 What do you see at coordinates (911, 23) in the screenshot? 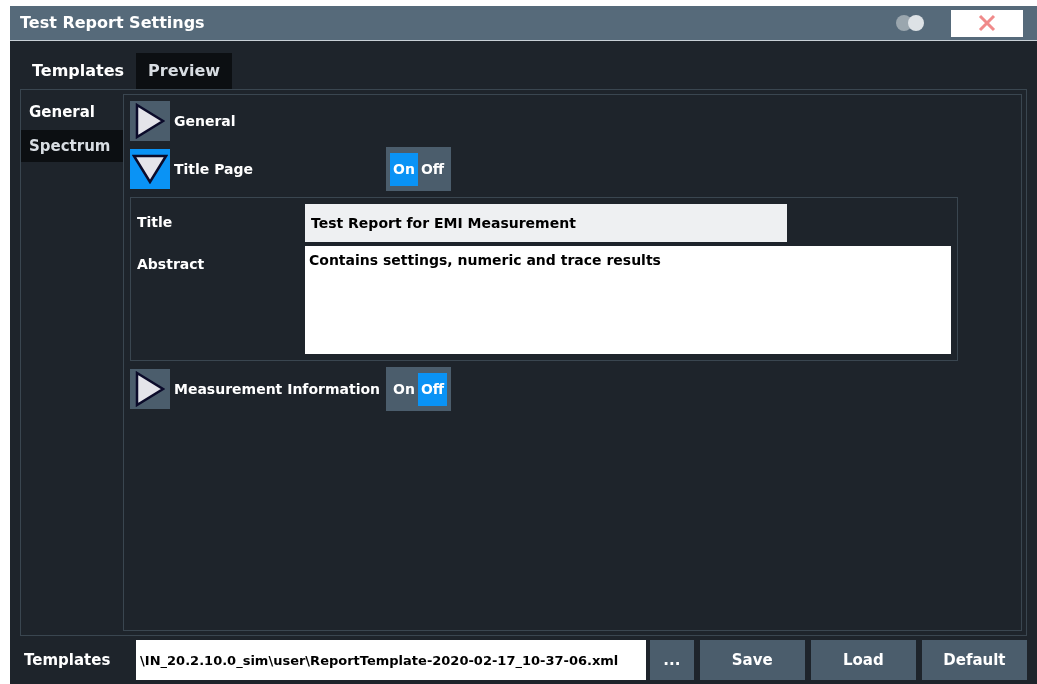
I see `toggle-icon` at bounding box center [911, 23].